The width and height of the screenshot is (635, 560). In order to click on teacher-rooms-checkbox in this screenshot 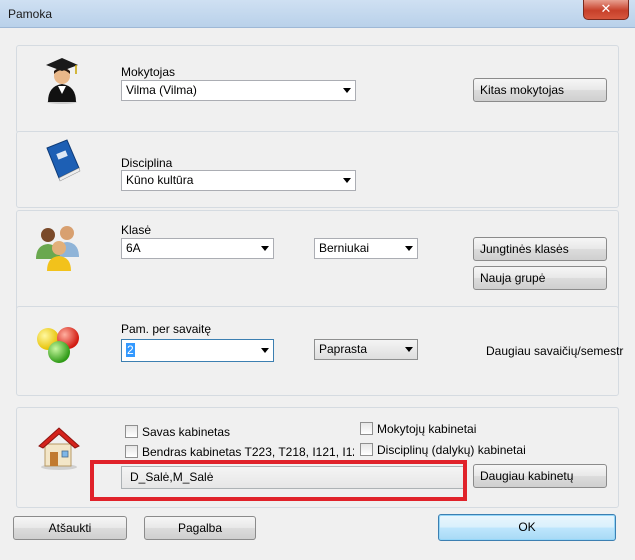, I will do `click(366, 428)`.